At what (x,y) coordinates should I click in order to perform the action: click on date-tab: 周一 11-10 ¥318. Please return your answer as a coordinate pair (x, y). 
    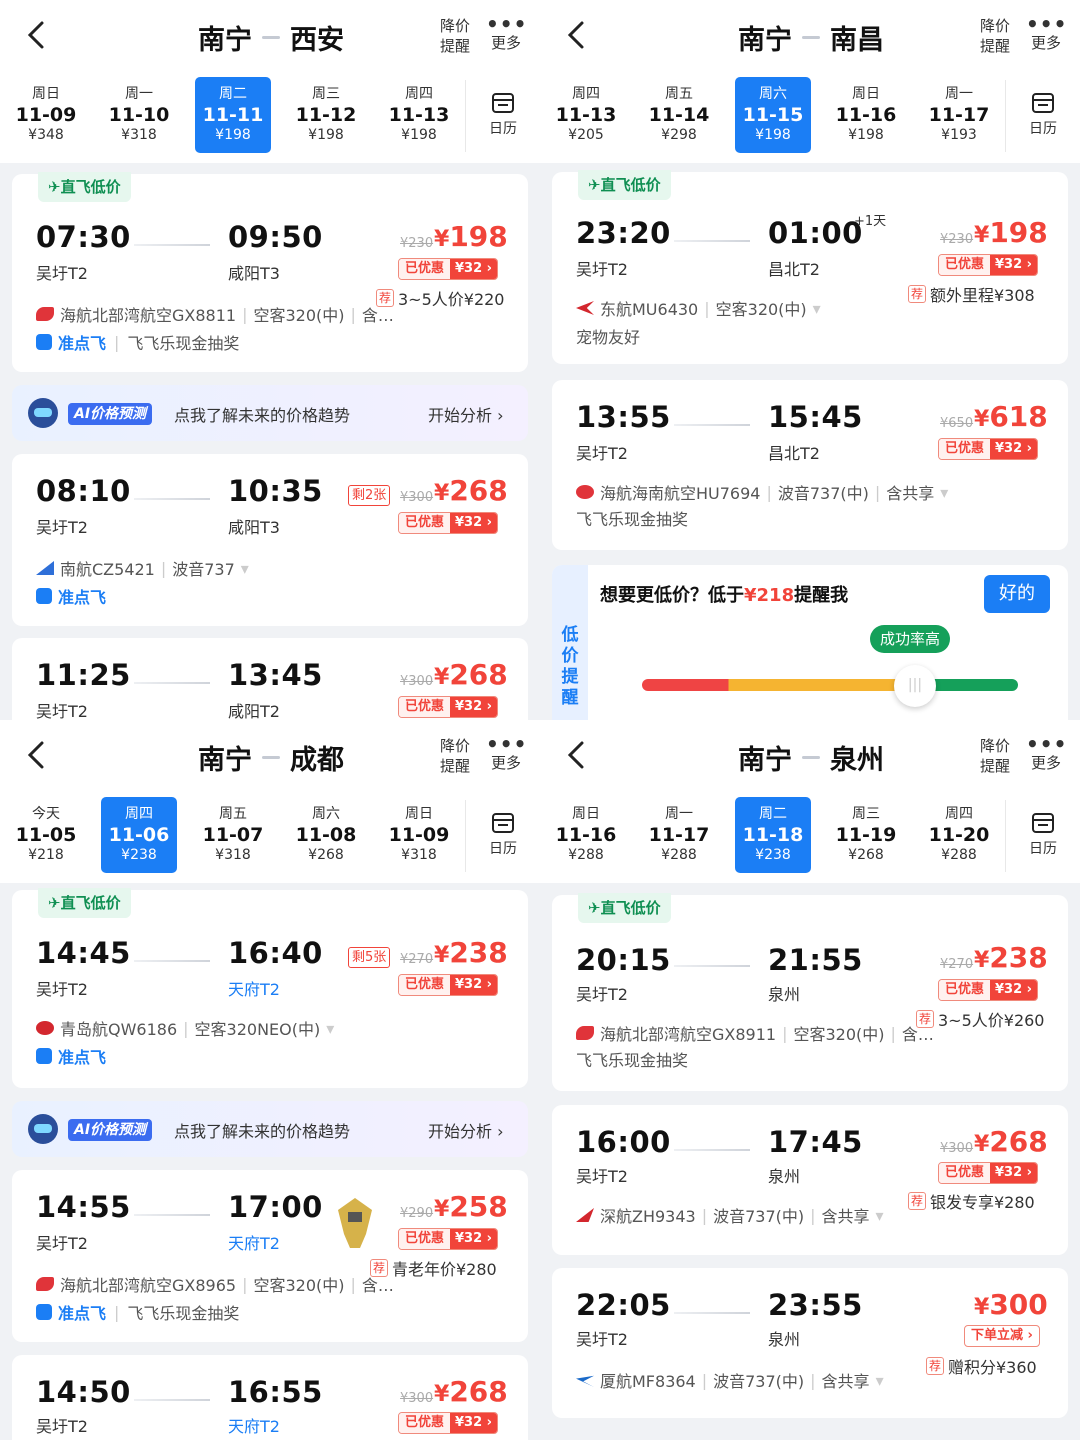
    Looking at the image, I should click on (139, 115).